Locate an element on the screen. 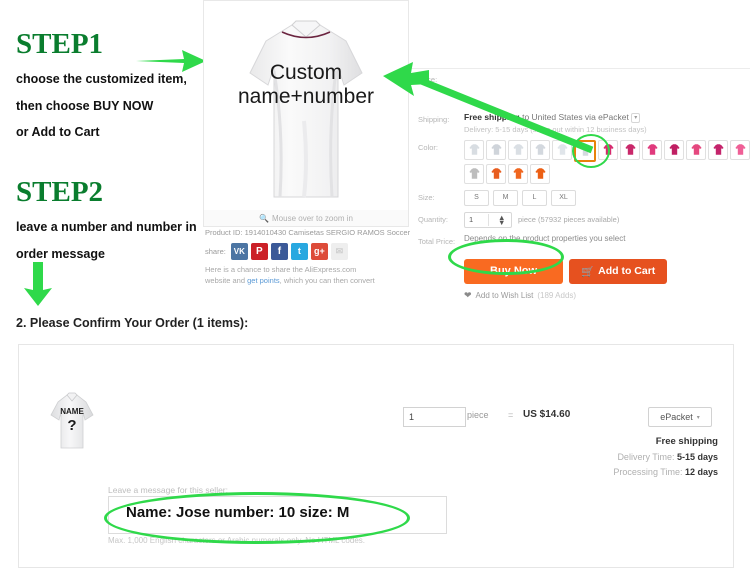 This screenshot has width=750, height=584. quantity-label: Quantity: is located at coordinates (433, 219).